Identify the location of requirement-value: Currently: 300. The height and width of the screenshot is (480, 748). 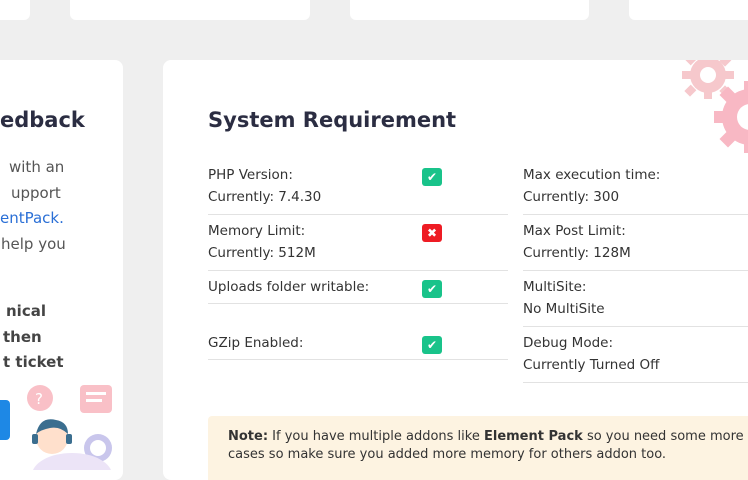
(571, 197).